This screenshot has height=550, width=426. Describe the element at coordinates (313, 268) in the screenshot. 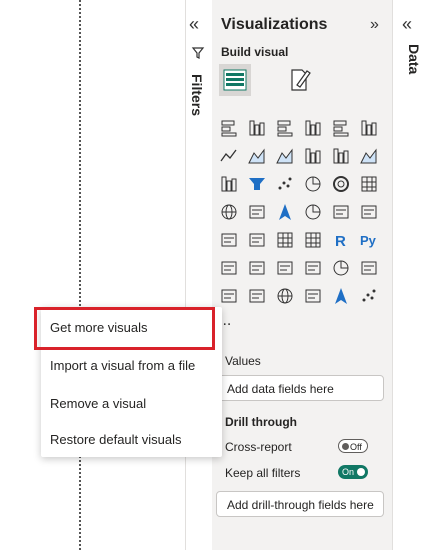

I see `smart-narrative-icon` at that location.